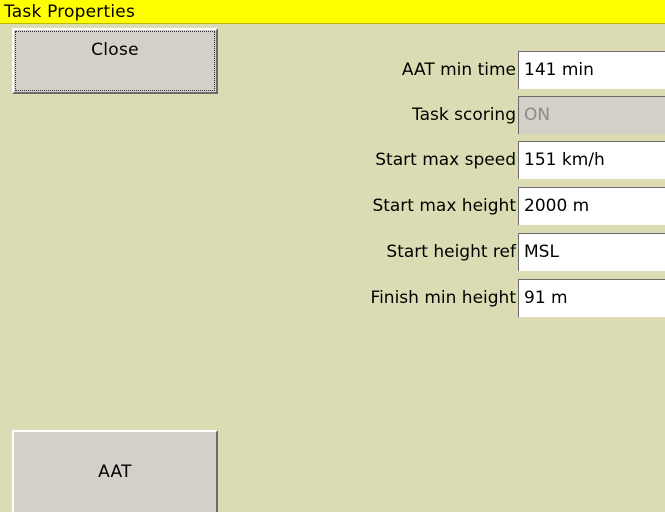 This screenshot has height=512, width=665. I want to click on finish-min-height-field: 91 m, so click(591, 298).